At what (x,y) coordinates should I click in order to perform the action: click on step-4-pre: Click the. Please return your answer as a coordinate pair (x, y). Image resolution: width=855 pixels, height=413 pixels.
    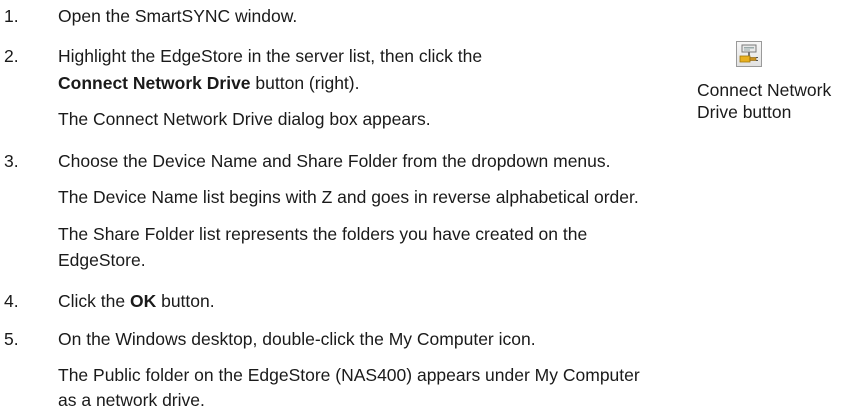
    Looking at the image, I should click on (94, 301).